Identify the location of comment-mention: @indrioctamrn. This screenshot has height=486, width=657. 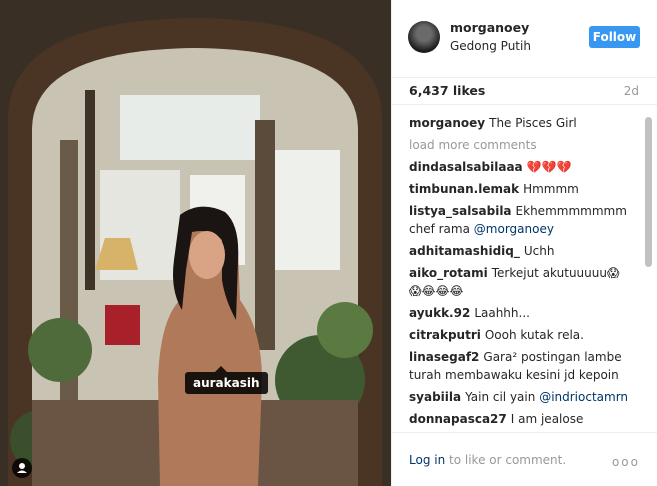
(583, 397).